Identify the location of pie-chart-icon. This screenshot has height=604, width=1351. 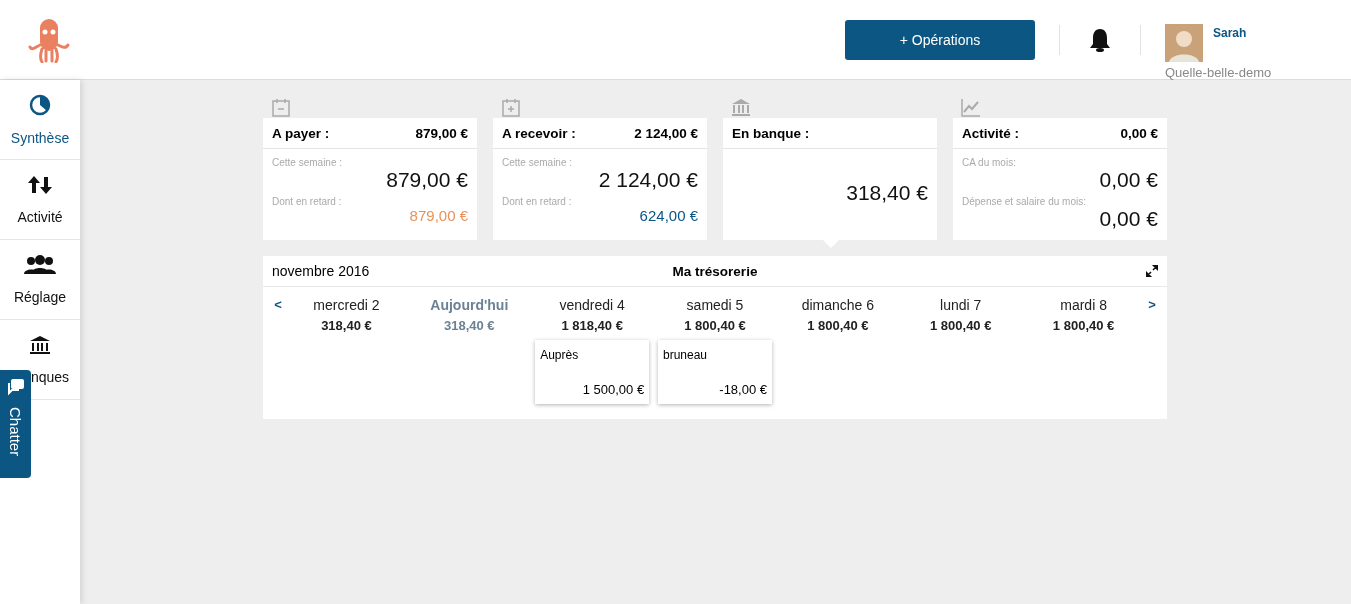
(40, 104).